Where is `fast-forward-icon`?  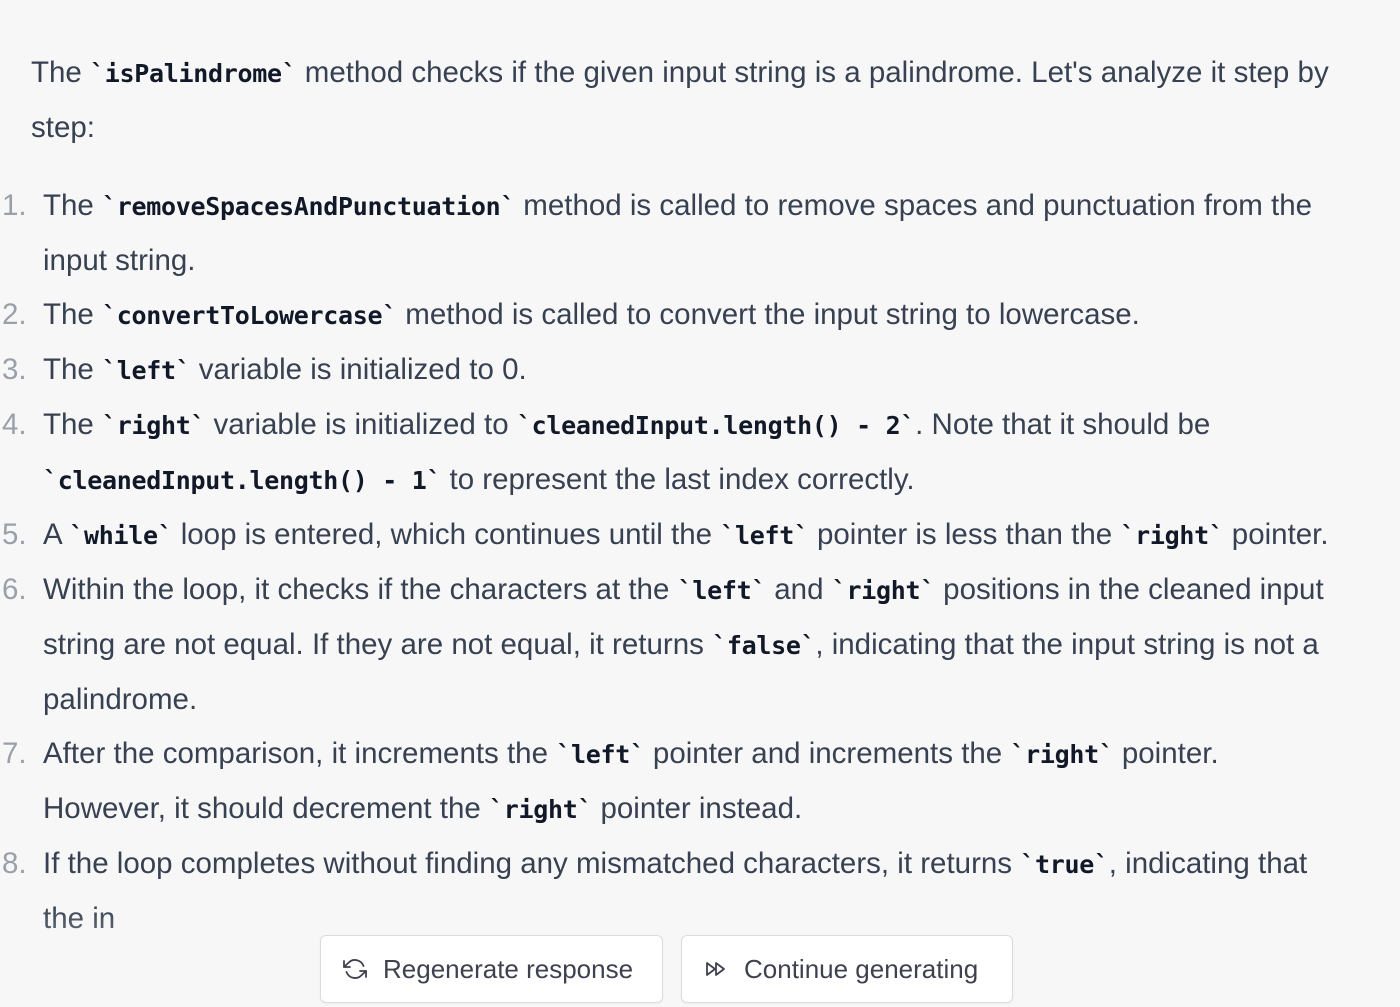
fast-forward-icon is located at coordinates (716, 969).